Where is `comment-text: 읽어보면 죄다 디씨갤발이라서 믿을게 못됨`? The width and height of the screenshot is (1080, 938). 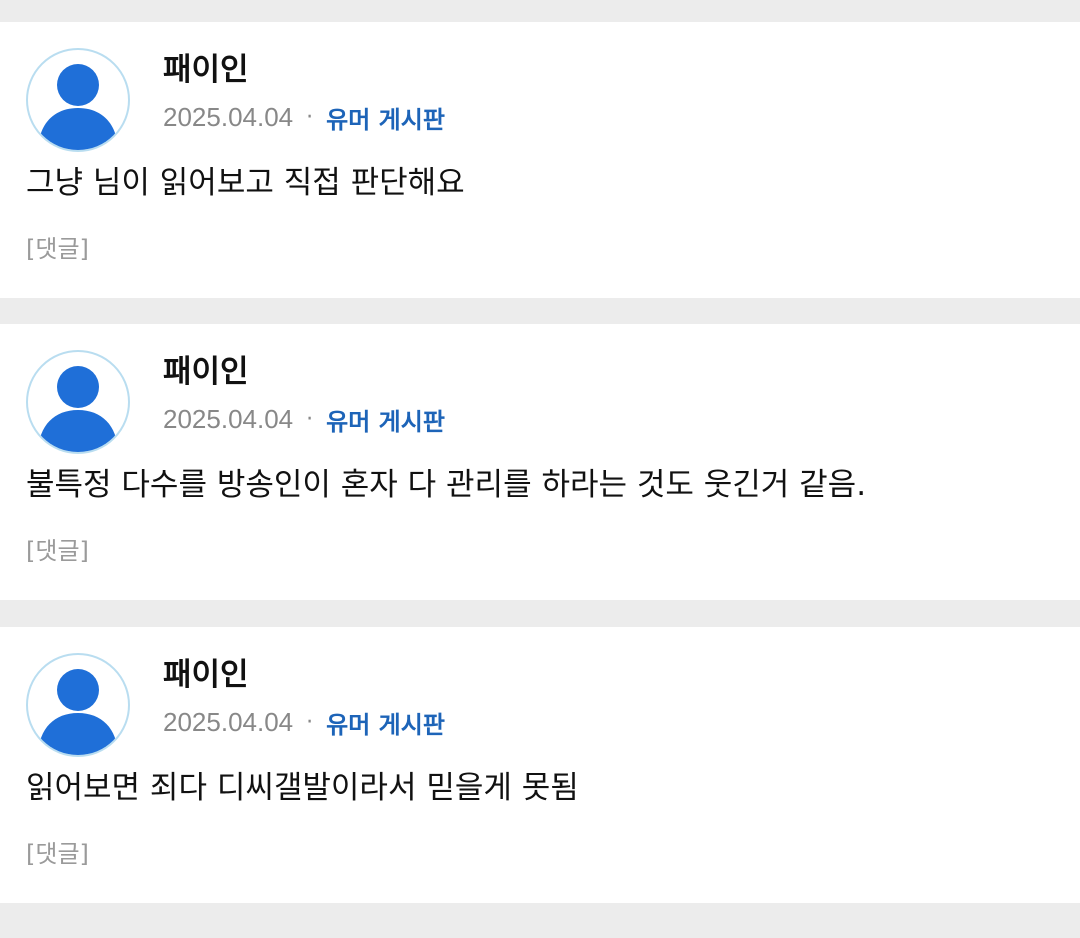
comment-text: 읽어보면 죄다 디씨갤발이라서 믿을게 못됨 is located at coordinates (302, 788).